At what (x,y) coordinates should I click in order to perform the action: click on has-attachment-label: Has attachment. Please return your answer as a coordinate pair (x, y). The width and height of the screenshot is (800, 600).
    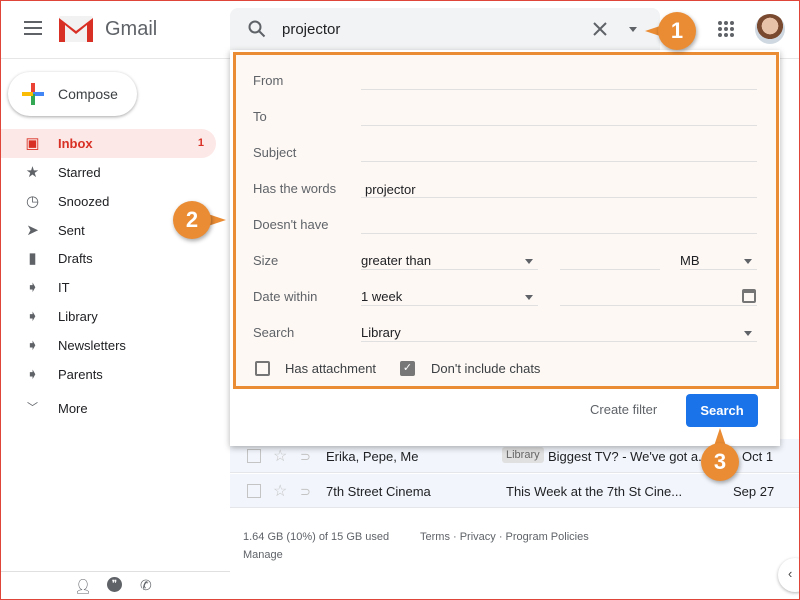
    Looking at the image, I should click on (330, 368).